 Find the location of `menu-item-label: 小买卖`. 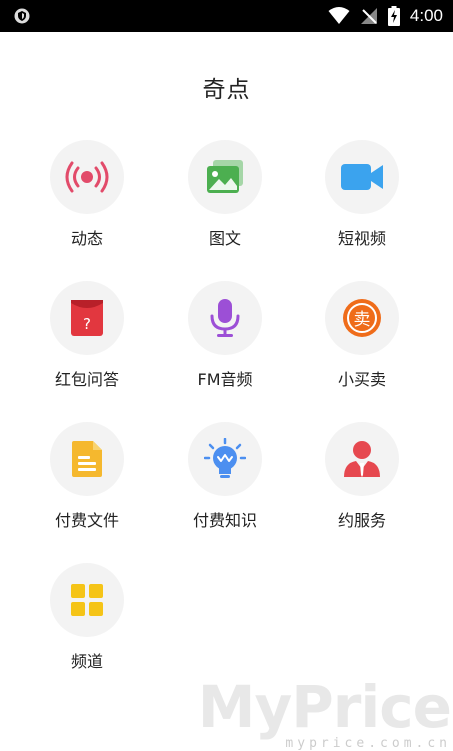

menu-item-label: 小买卖 is located at coordinates (361, 379).